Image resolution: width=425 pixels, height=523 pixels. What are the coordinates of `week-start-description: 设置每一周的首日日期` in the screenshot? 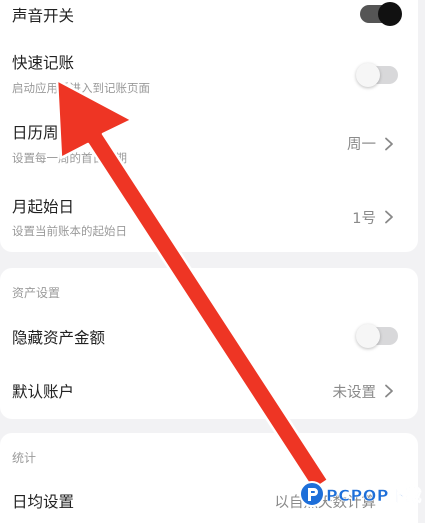 It's located at (69, 158).